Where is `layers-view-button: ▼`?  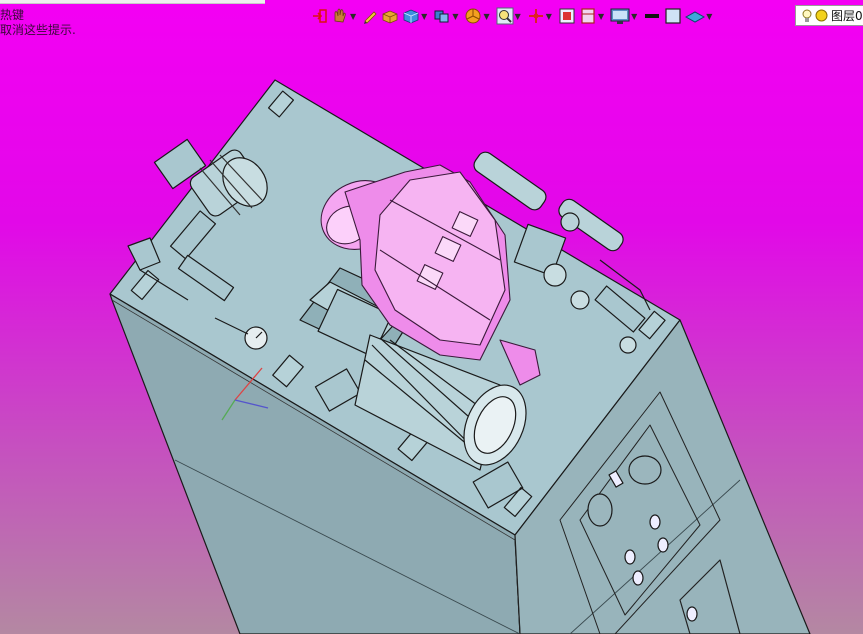
layers-view-button: ▼ is located at coordinates (447, 16).